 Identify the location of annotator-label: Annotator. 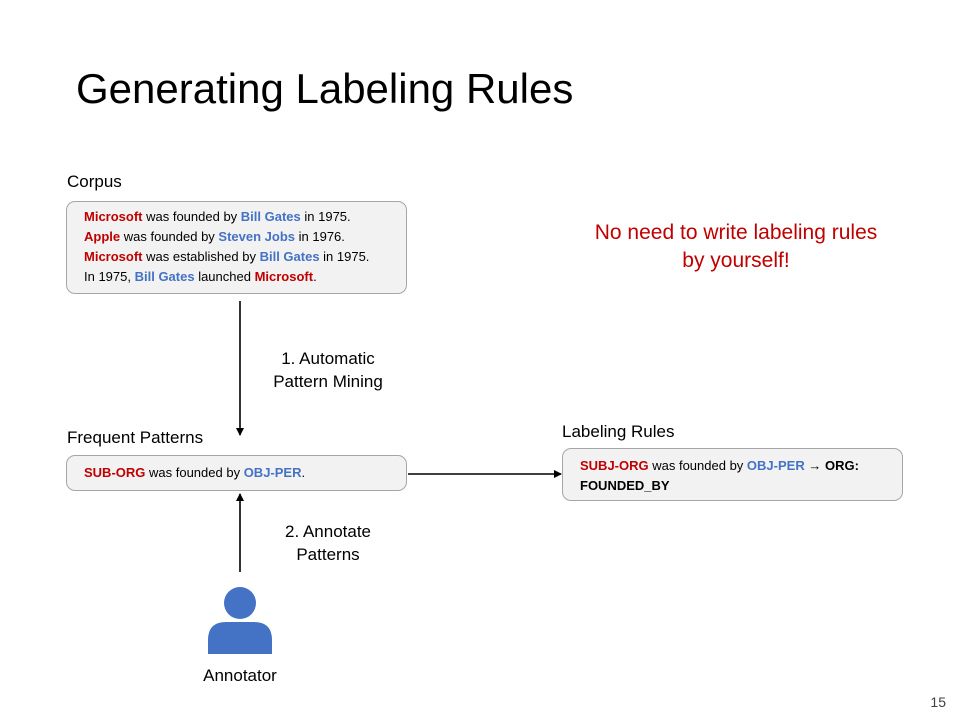
(240, 675).